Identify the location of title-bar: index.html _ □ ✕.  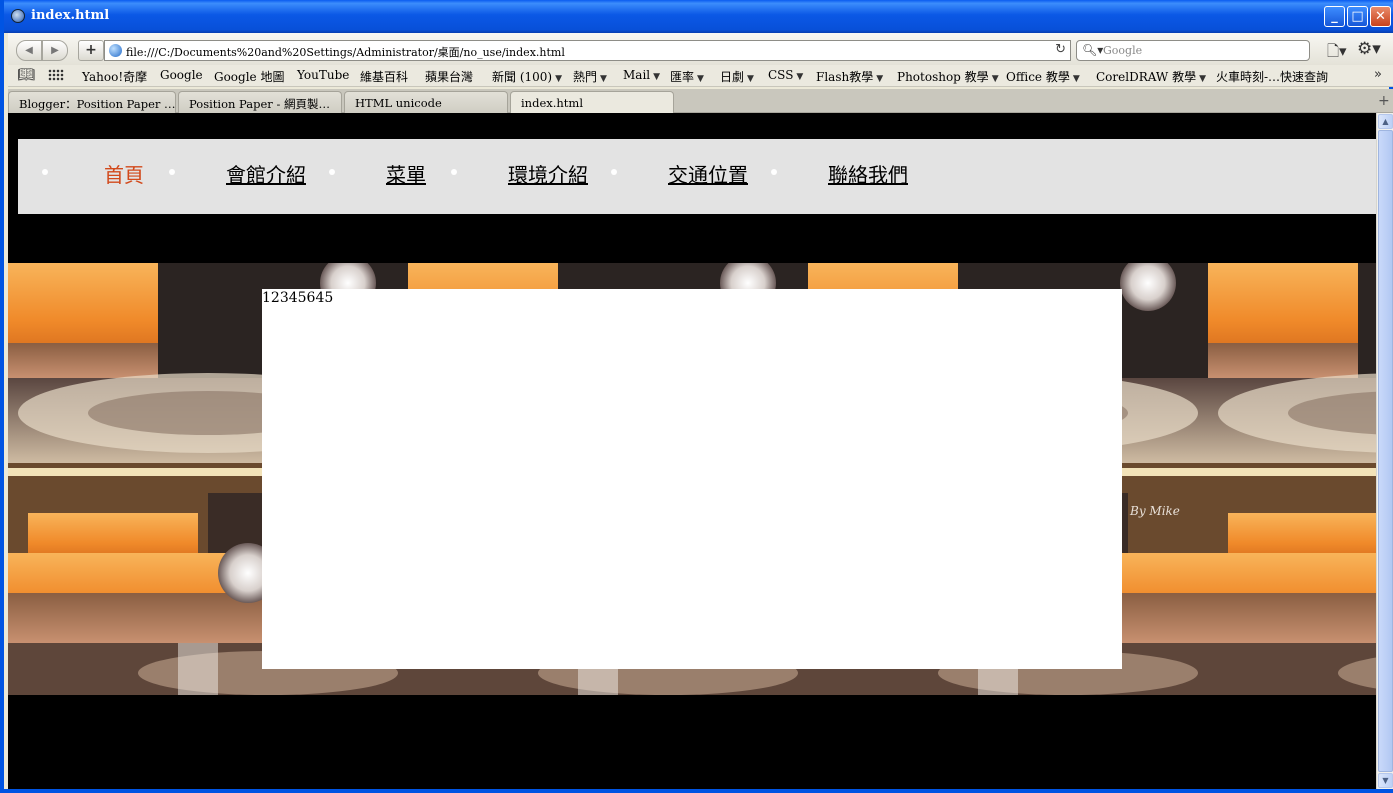
(698, 16).